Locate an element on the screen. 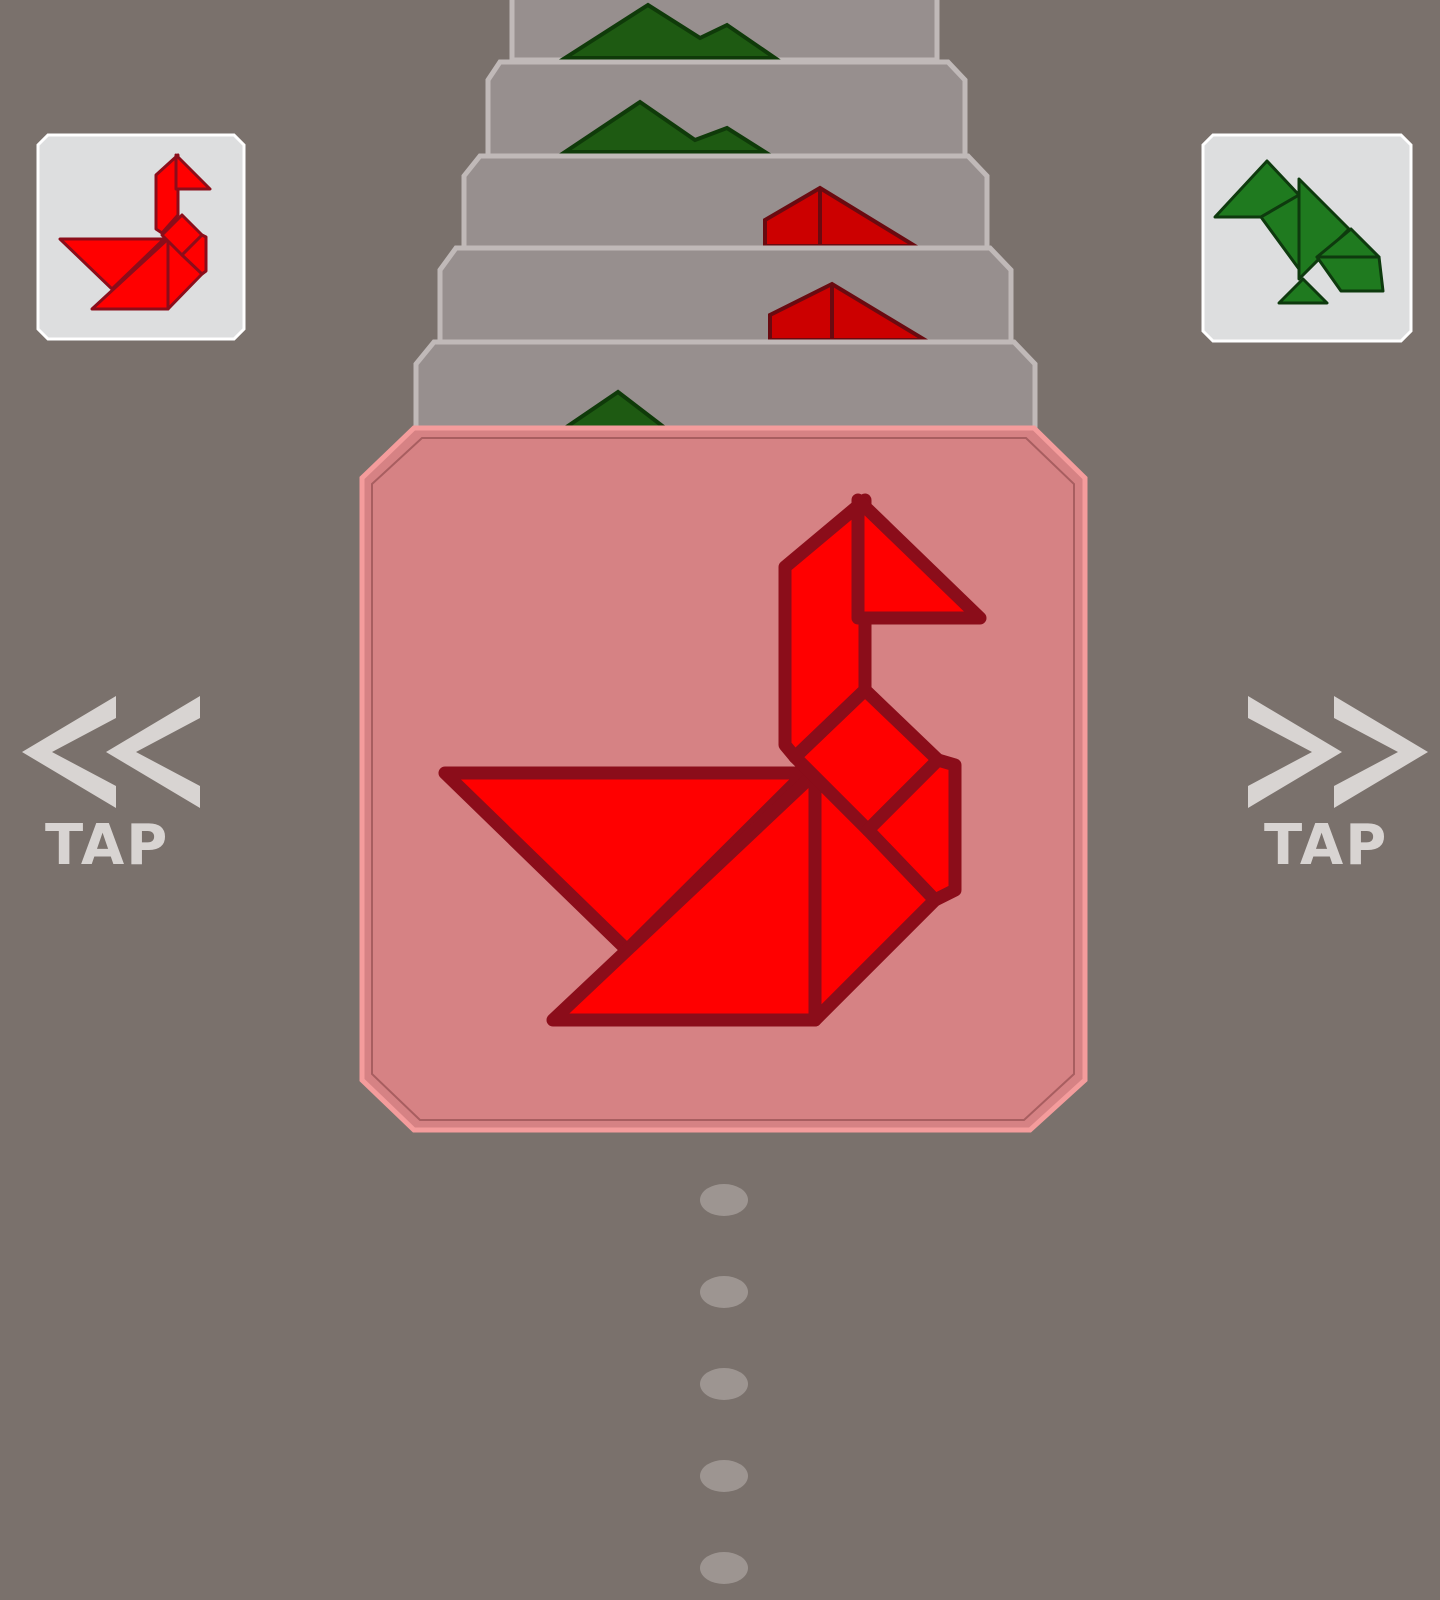  double-chevron-left-icon is located at coordinates (111, 752).